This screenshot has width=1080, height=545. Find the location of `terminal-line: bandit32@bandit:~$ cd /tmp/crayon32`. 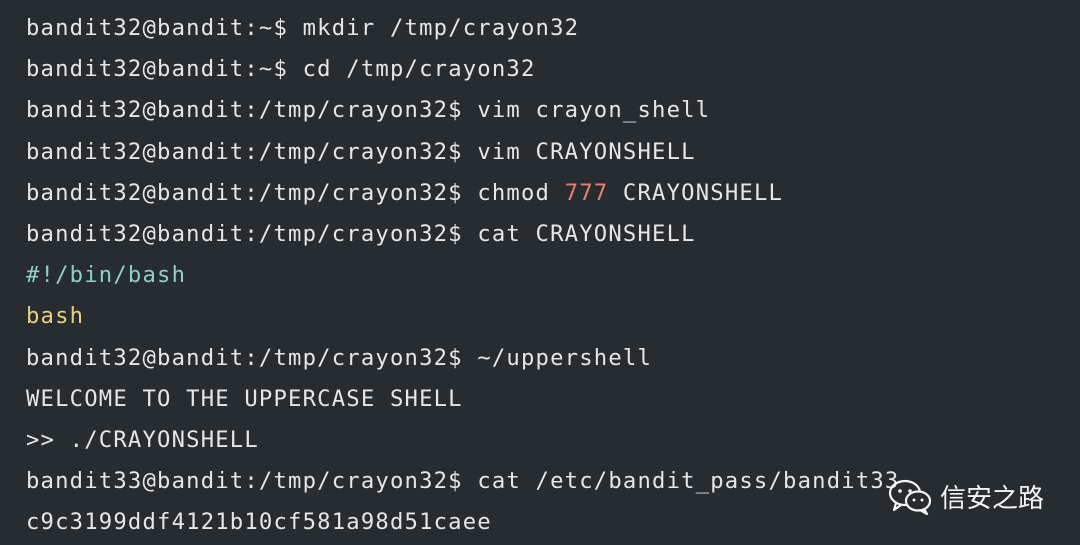

terminal-line: bandit32@bandit:~$ cd /tmp/crayon32 is located at coordinates (553, 69).